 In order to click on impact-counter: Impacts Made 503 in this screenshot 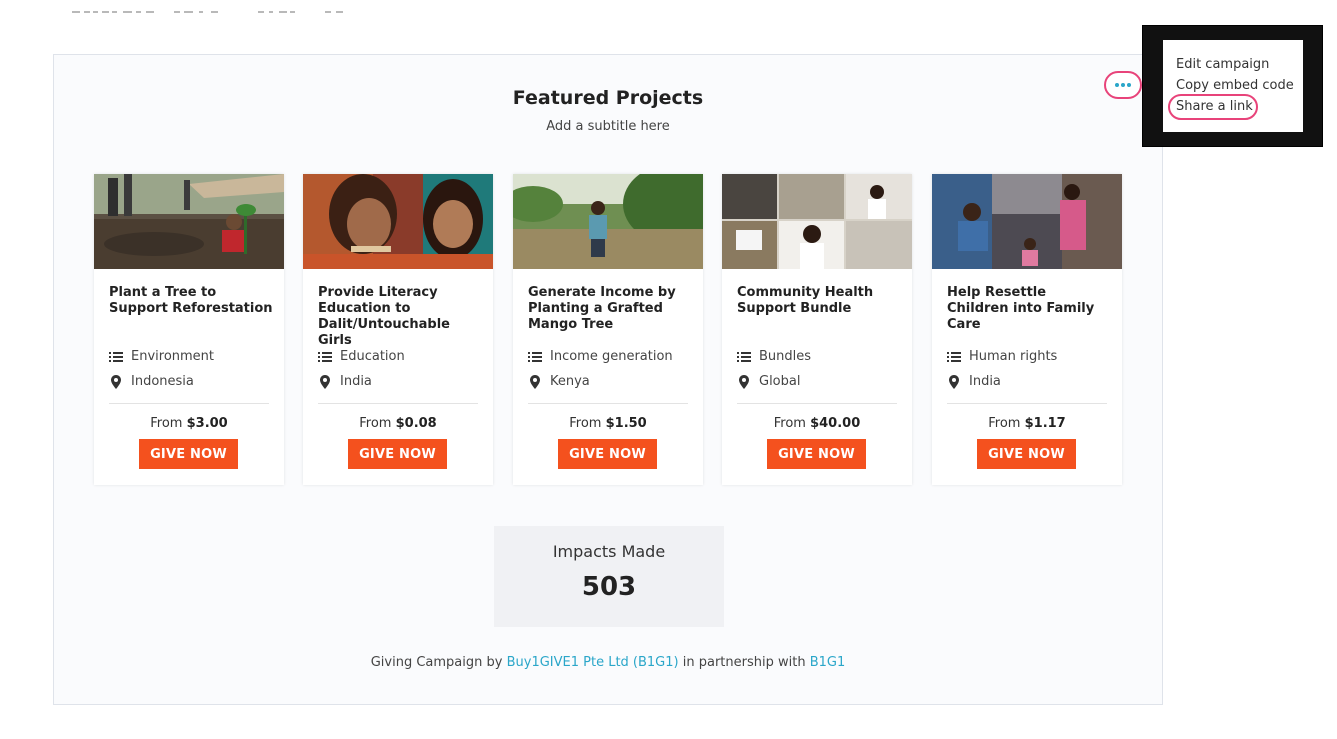, I will do `click(609, 576)`.